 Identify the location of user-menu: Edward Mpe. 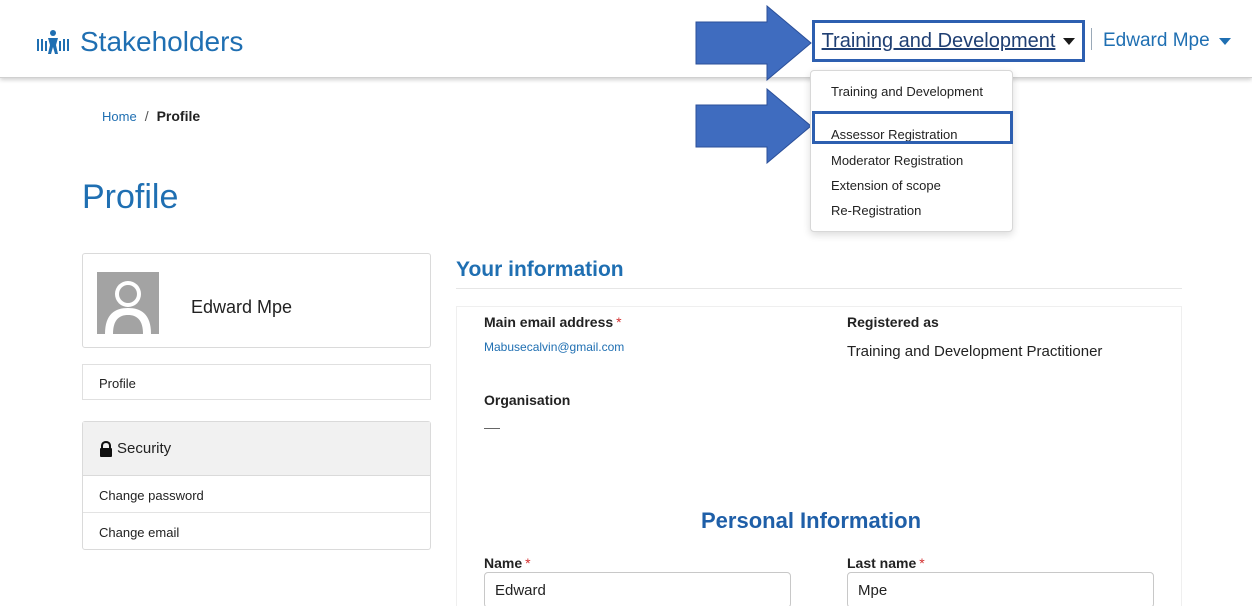
(1167, 41).